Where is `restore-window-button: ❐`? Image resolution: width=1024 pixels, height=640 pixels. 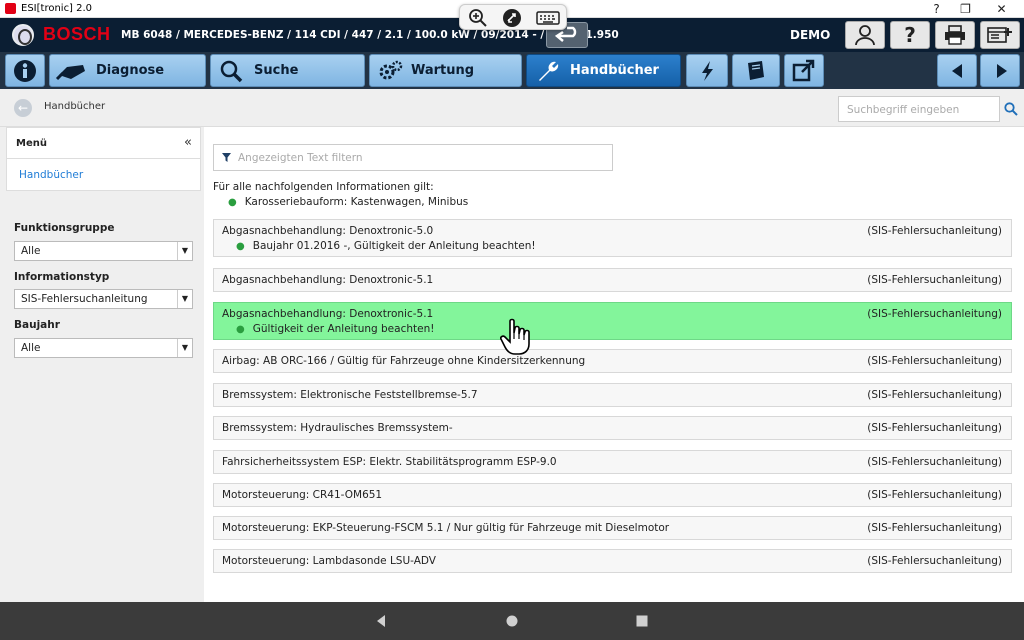 restore-window-button: ❐ is located at coordinates (965, 9).